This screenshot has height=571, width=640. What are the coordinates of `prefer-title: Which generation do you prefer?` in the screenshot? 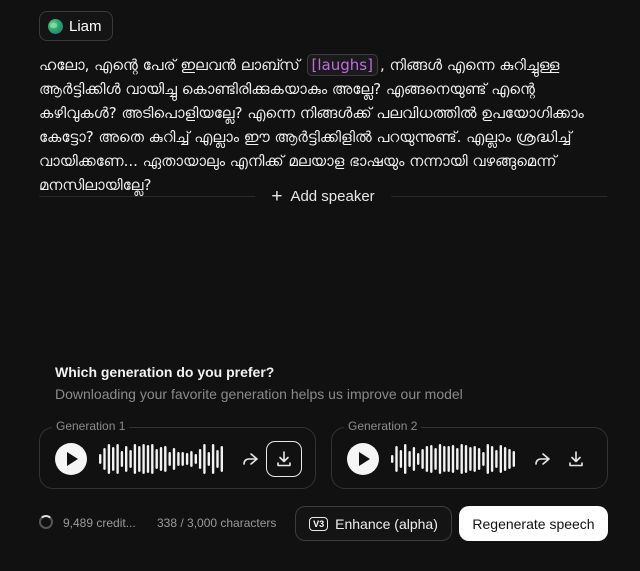 It's located at (165, 372).